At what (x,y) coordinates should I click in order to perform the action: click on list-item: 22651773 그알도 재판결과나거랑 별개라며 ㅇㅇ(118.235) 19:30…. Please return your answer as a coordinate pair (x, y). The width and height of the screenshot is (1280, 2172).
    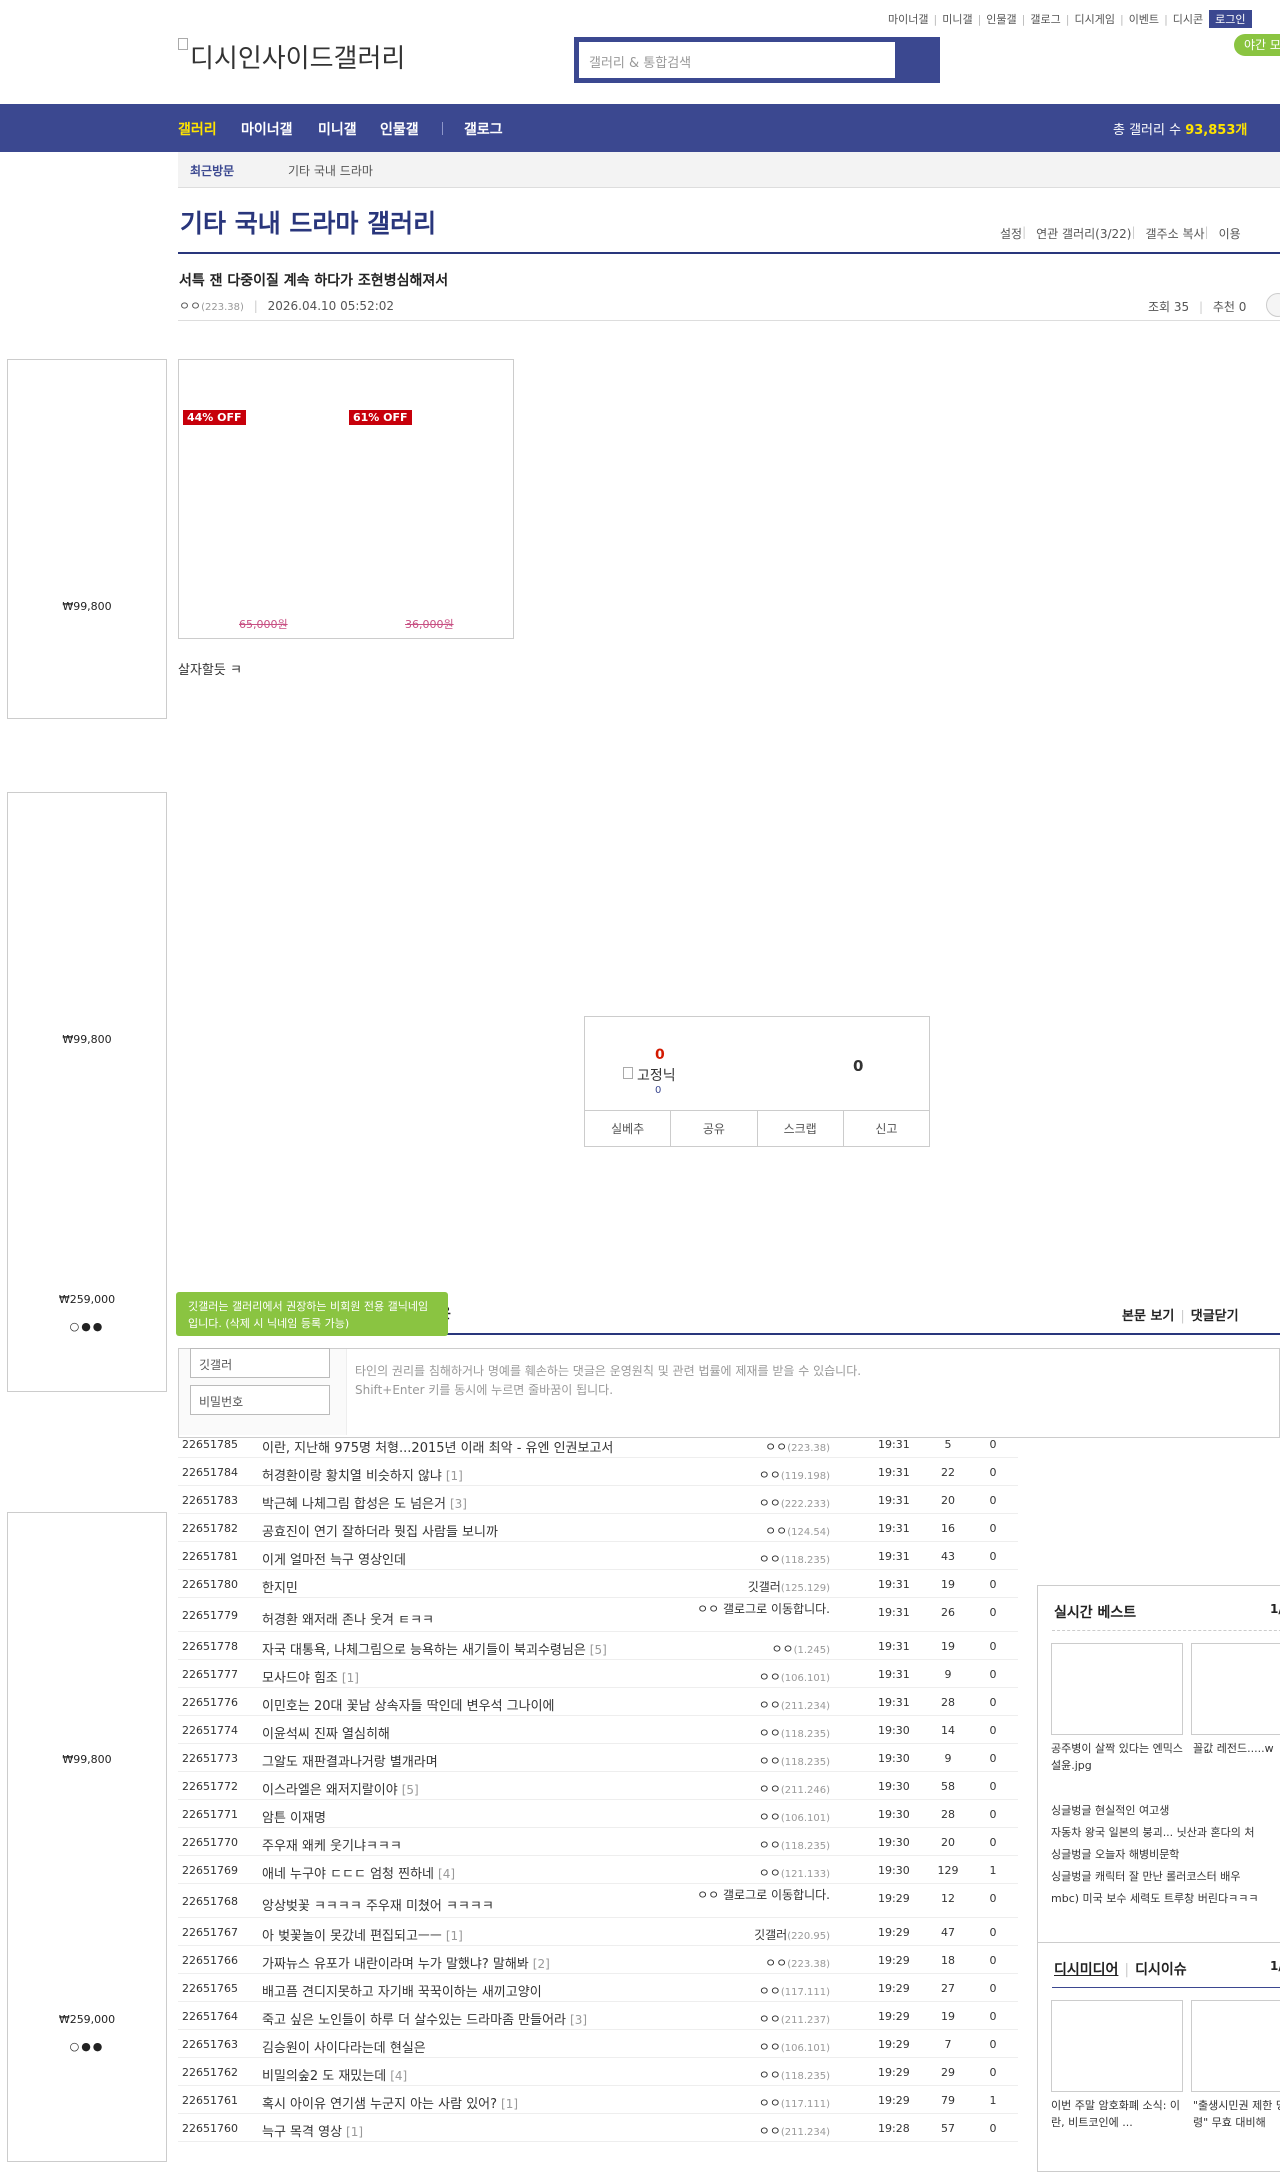
    Looking at the image, I should click on (598, 1758).